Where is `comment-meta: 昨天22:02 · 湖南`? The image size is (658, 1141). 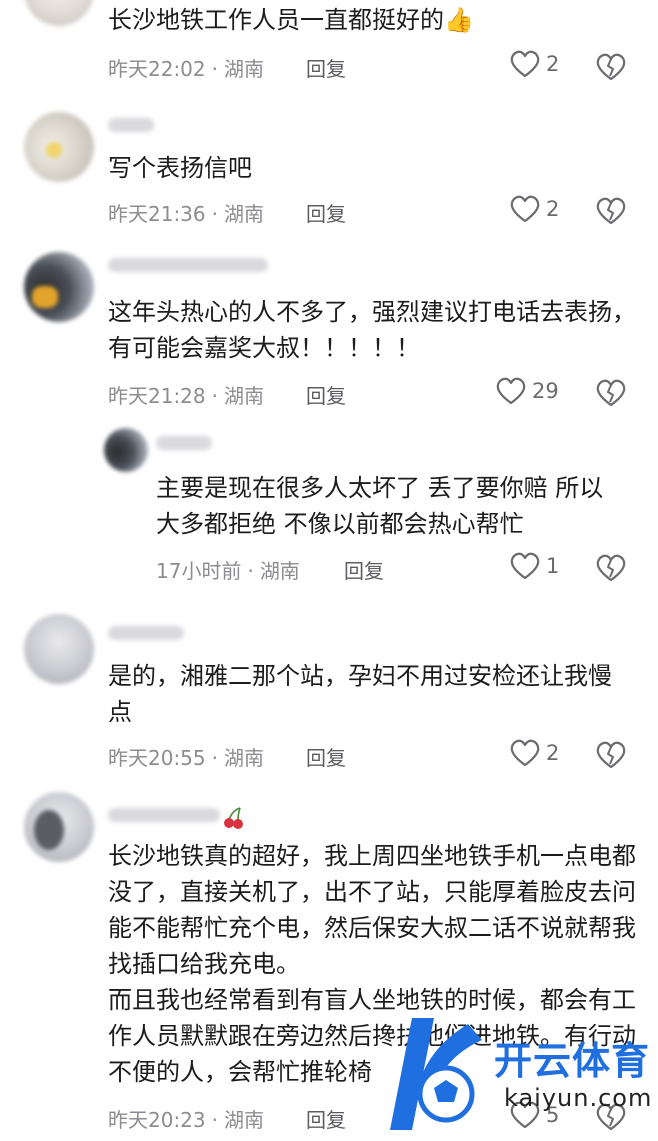 comment-meta: 昨天22:02 · 湖南 is located at coordinates (186, 69).